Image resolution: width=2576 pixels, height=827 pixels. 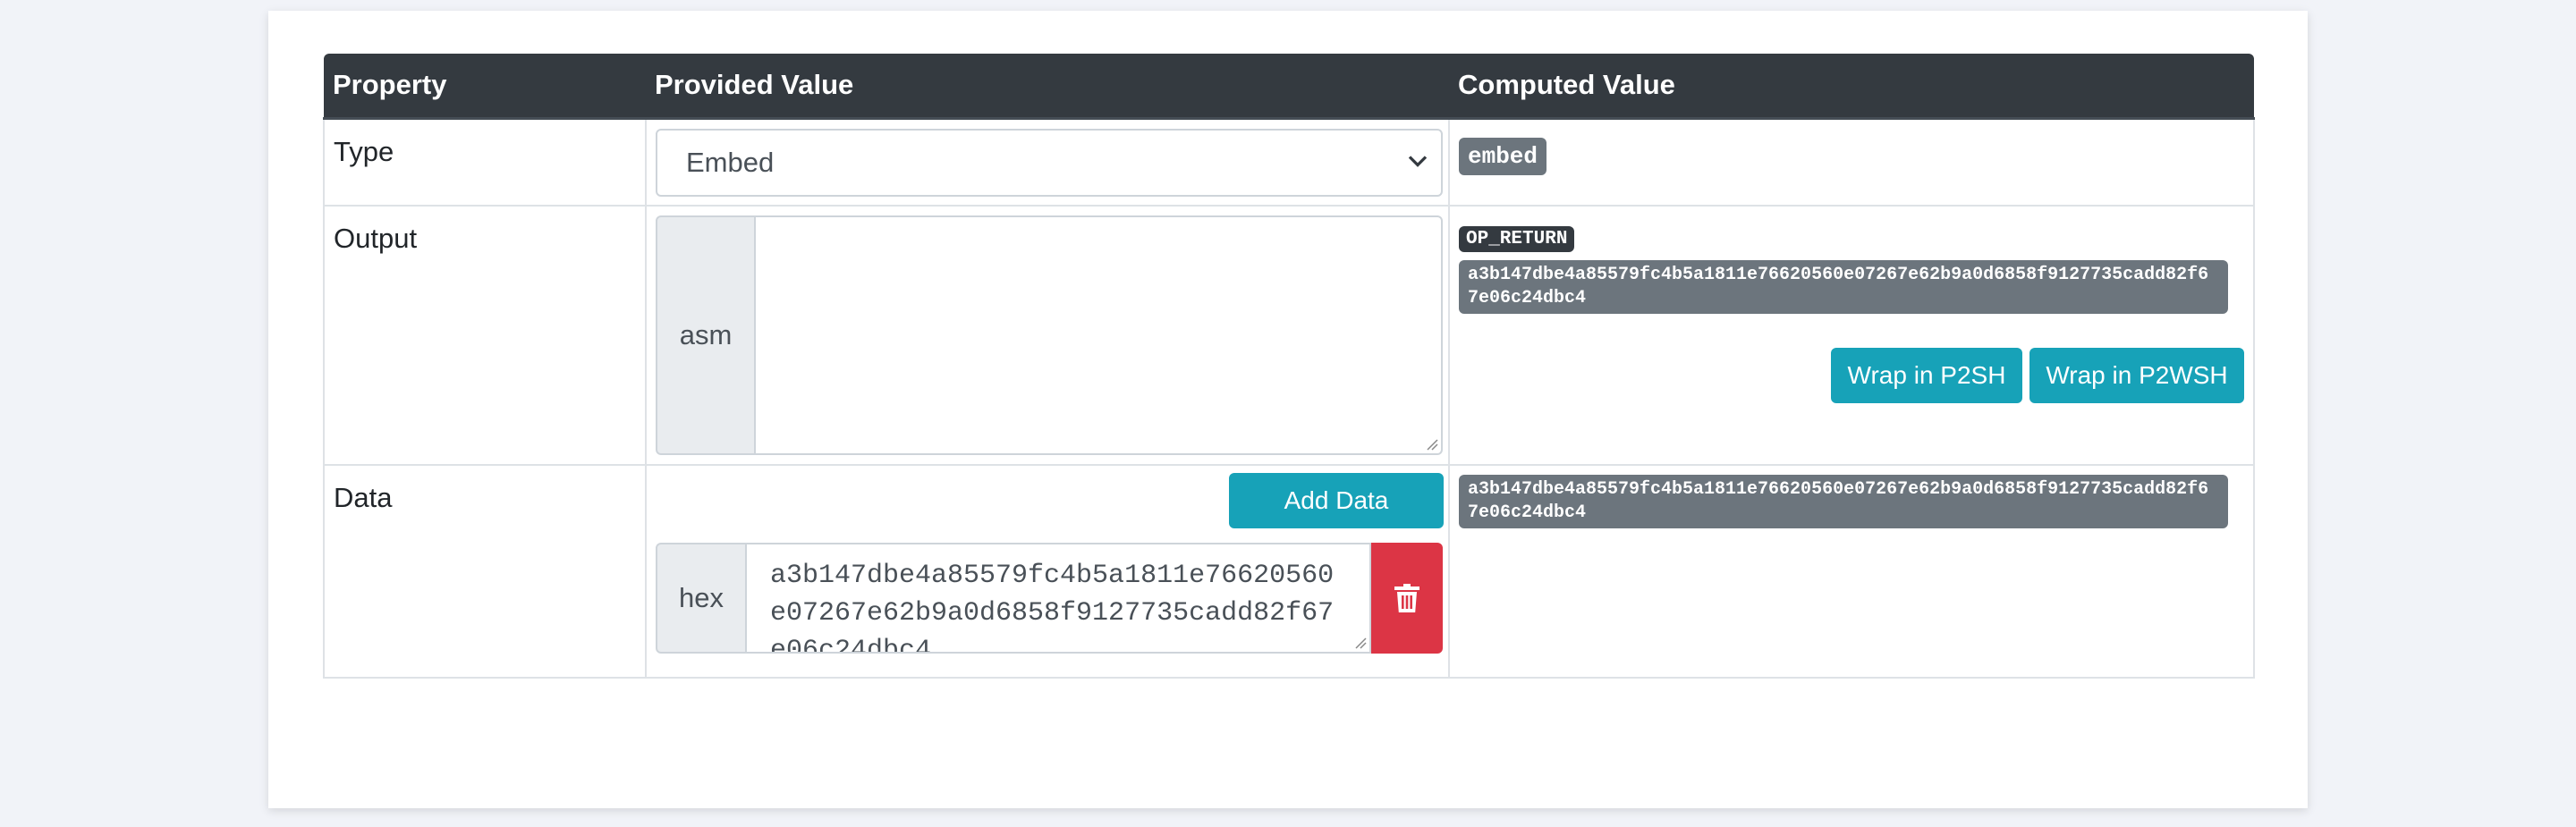 I want to click on table-header-row: Property Provided Value Computed Value, so click(x=1289, y=87).